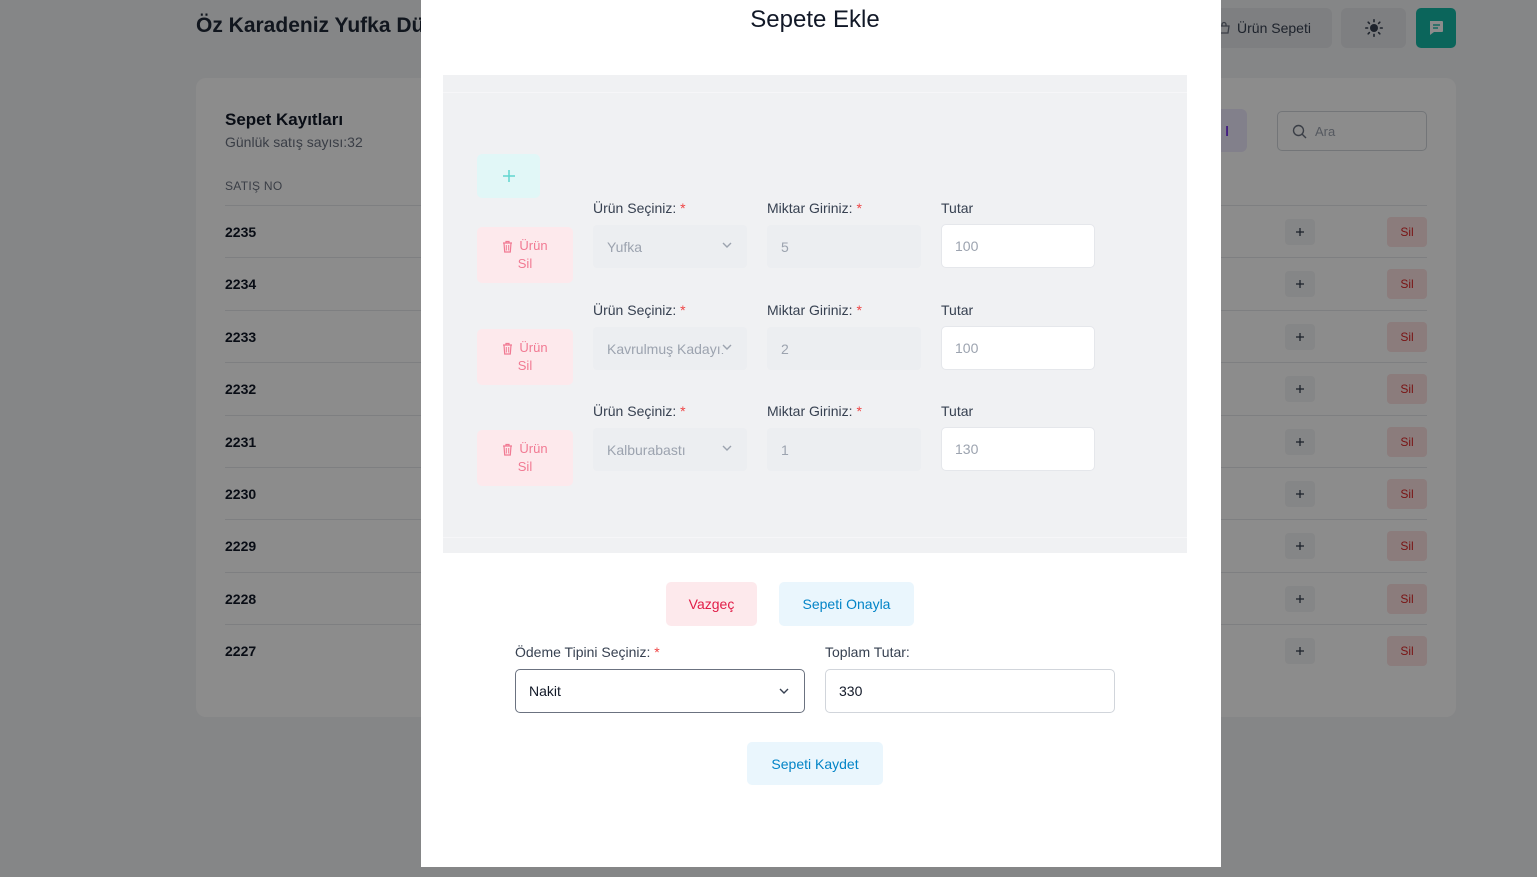 This screenshot has width=1537, height=877. What do you see at coordinates (846, 604) in the screenshot?
I see `confirm-basket-button: Sepeti Onayla` at bounding box center [846, 604].